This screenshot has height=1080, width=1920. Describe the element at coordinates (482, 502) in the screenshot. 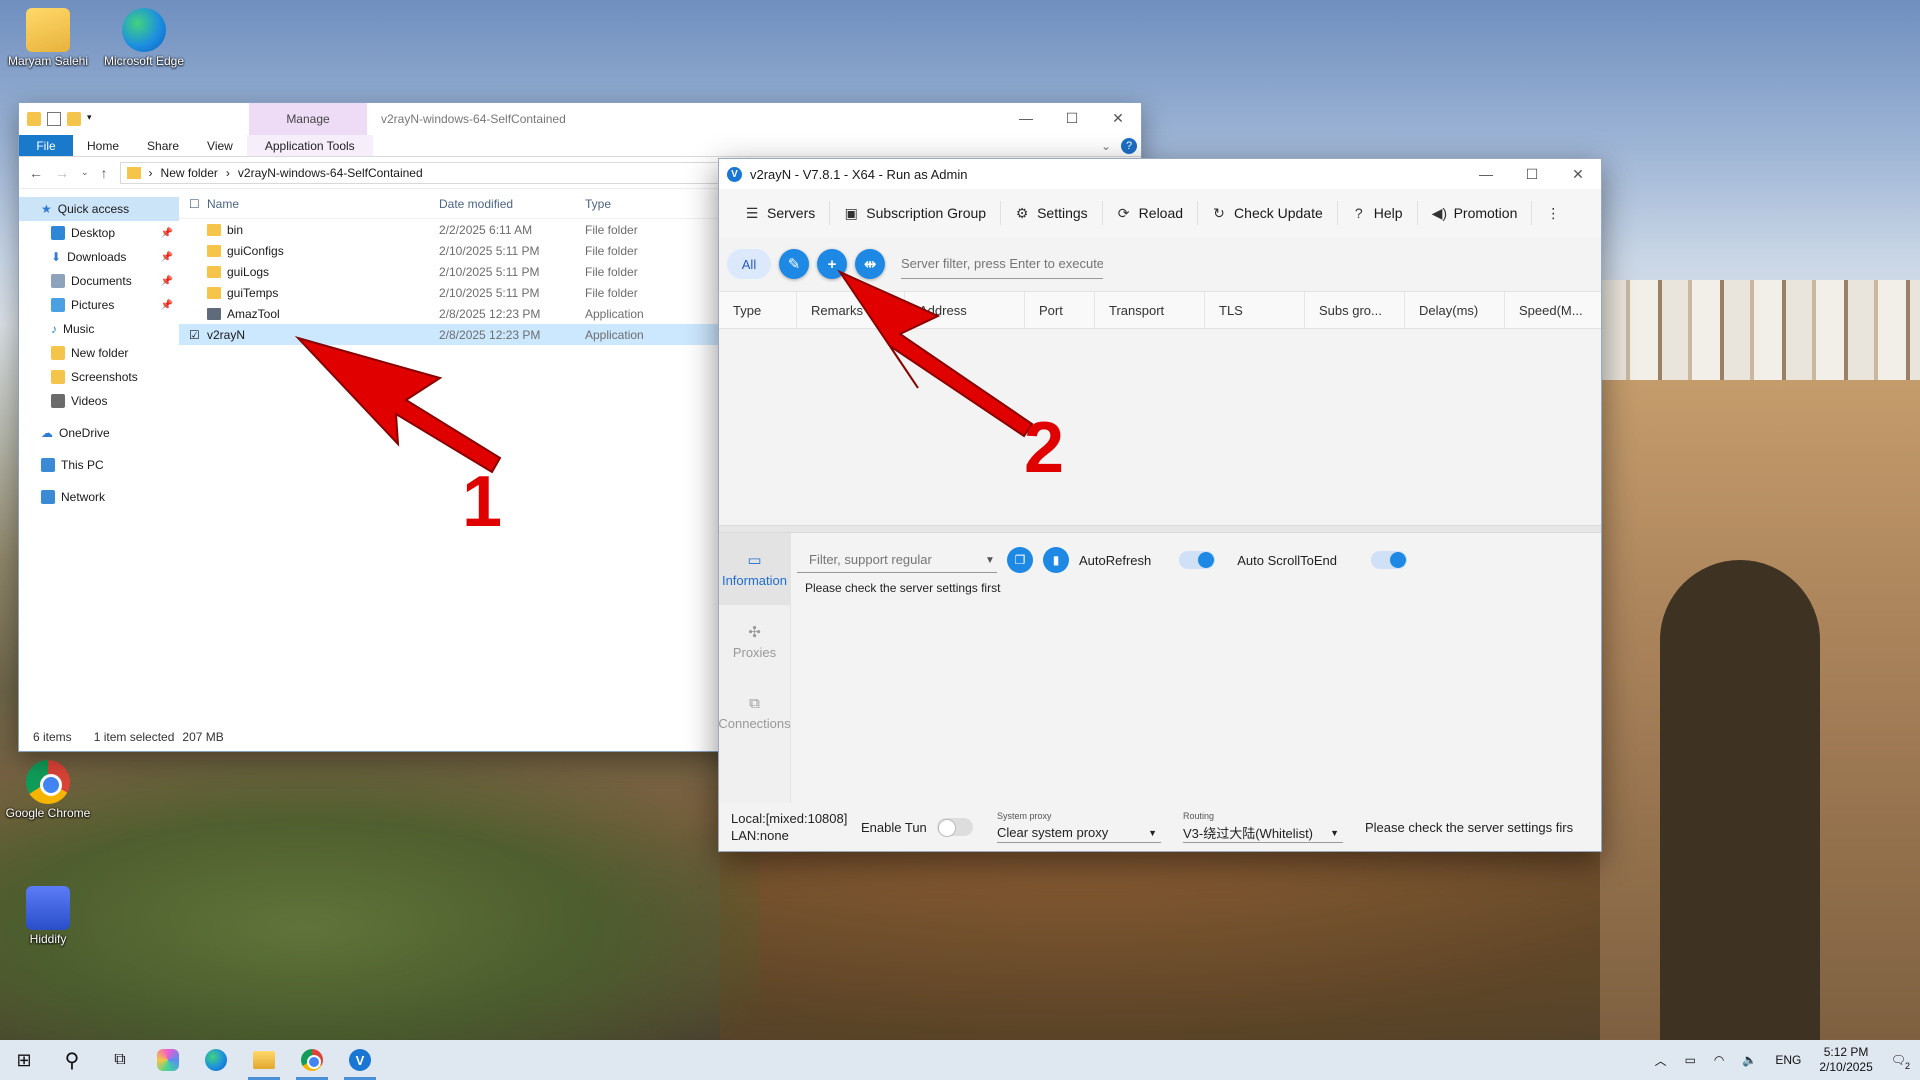

I see `annotation-number-1: 1` at that location.